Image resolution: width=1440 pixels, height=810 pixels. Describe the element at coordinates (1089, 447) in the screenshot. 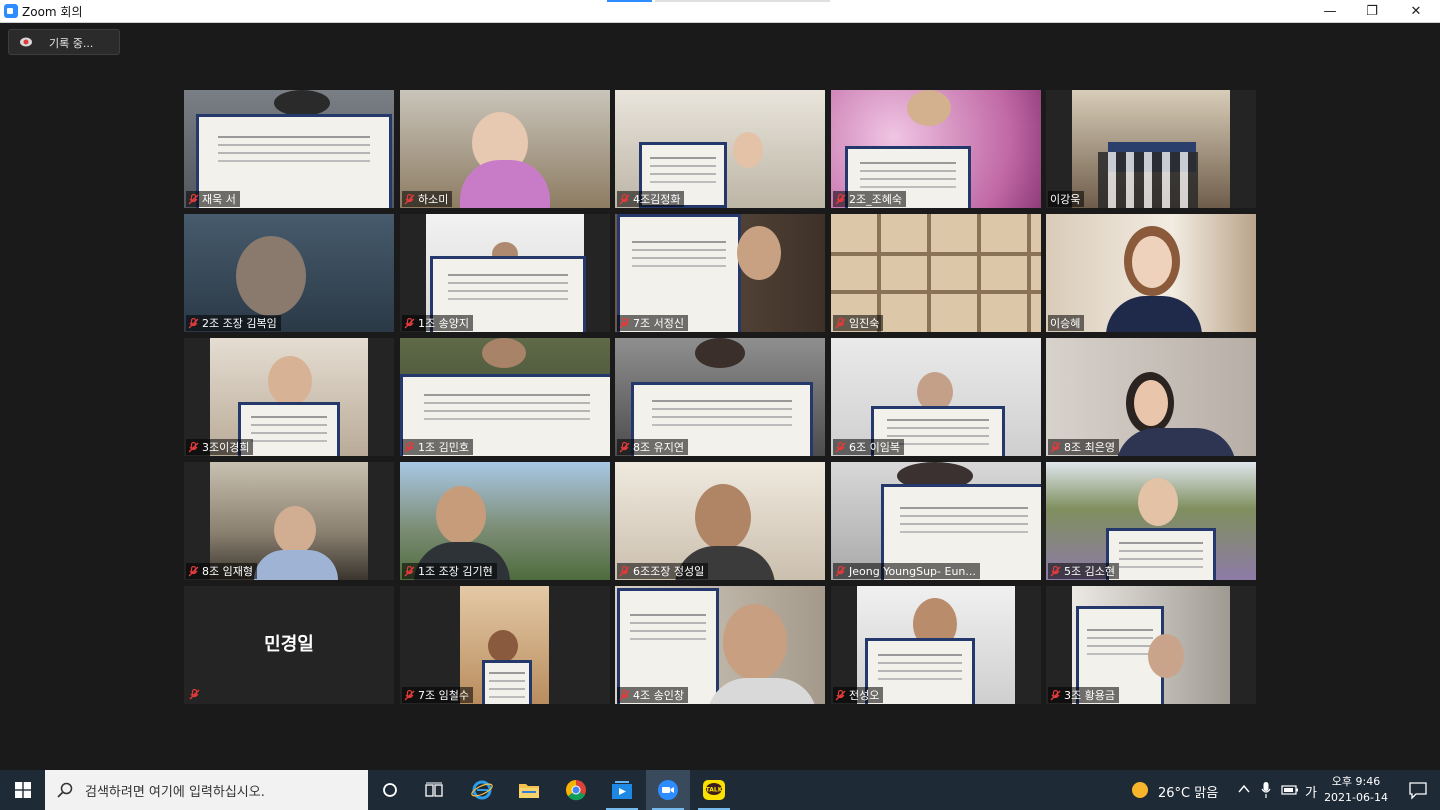

I see `participant-name: 8조 최은영` at that location.